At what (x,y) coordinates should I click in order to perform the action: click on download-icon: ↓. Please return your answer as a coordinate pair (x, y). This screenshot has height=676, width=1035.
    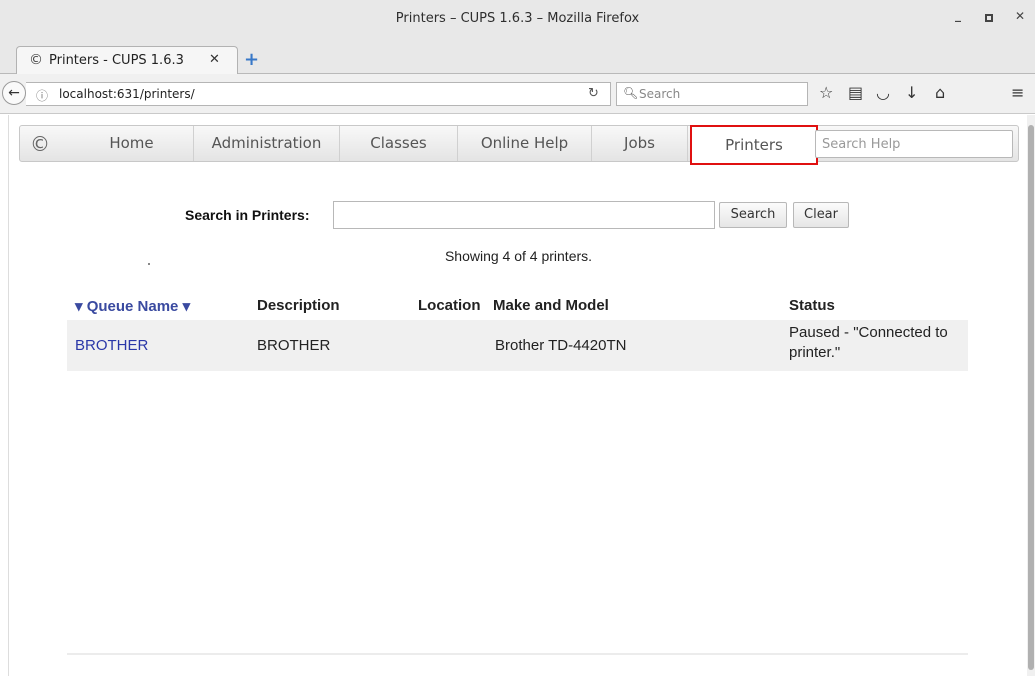
    Looking at the image, I should click on (911, 92).